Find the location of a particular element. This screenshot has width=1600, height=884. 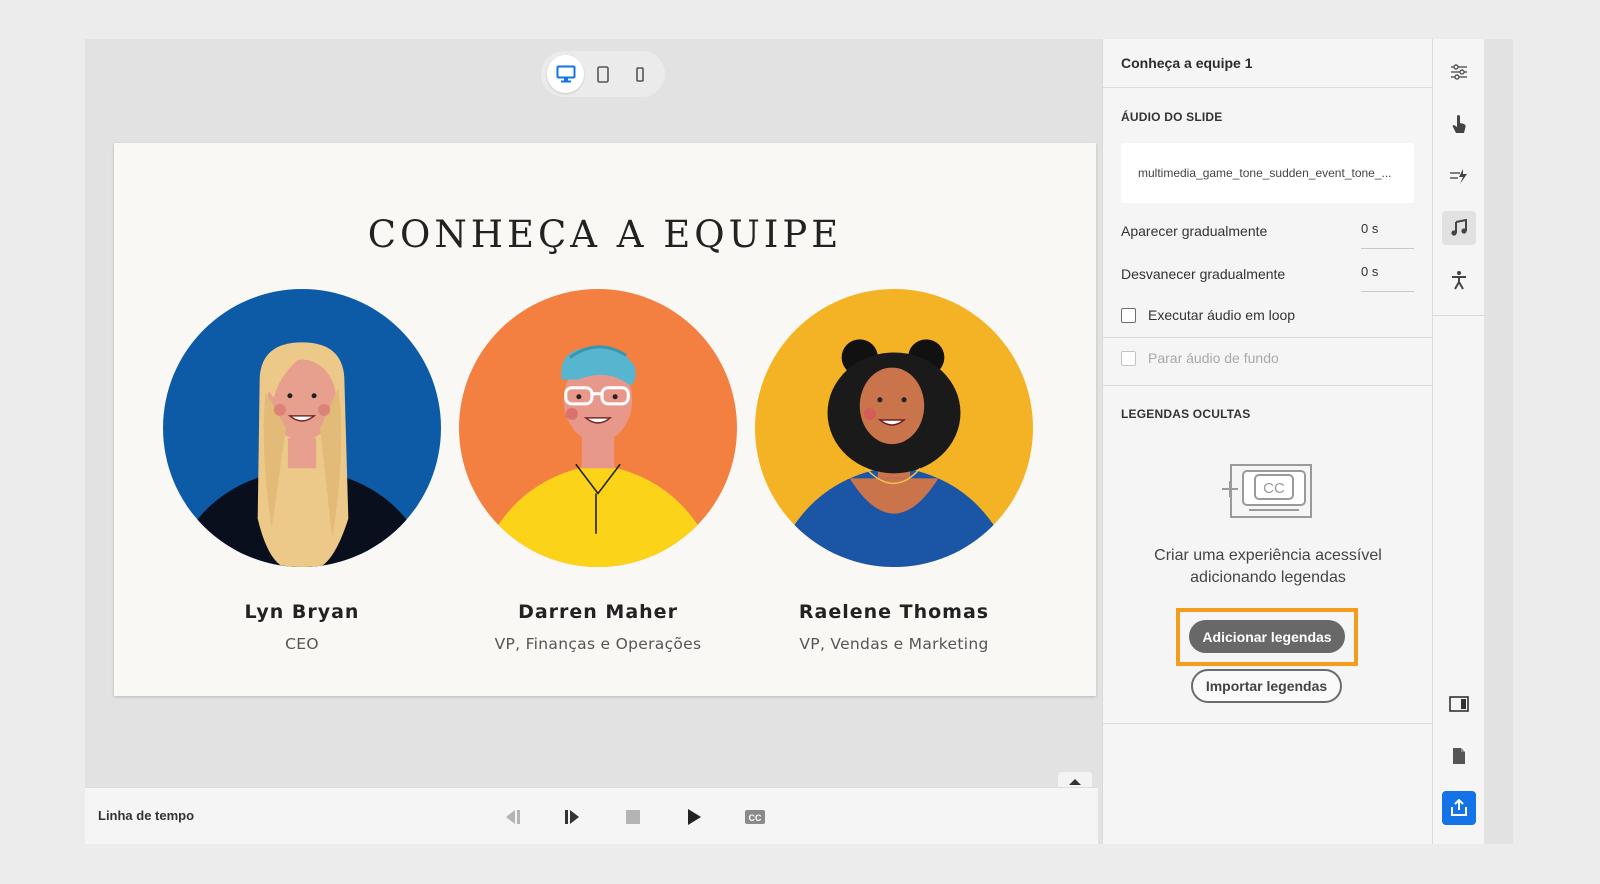

slide-title: CONHEÇA A EQUIPE is located at coordinates (605, 234).